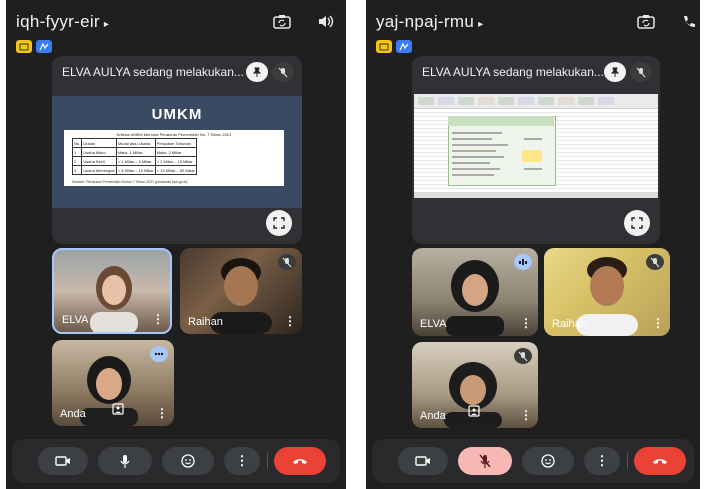  I want to click on shared-spreadsheet, so click(536, 146).